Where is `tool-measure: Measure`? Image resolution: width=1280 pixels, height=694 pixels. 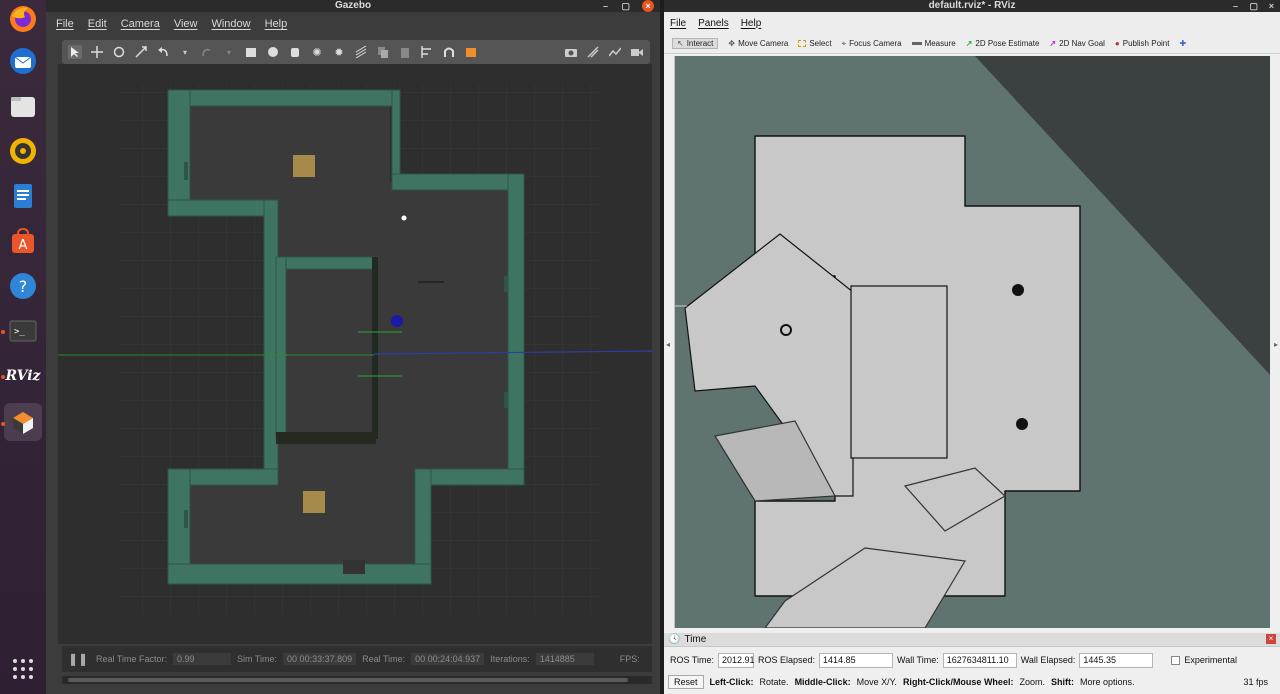 tool-measure: Measure is located at coordinates (933, 43).